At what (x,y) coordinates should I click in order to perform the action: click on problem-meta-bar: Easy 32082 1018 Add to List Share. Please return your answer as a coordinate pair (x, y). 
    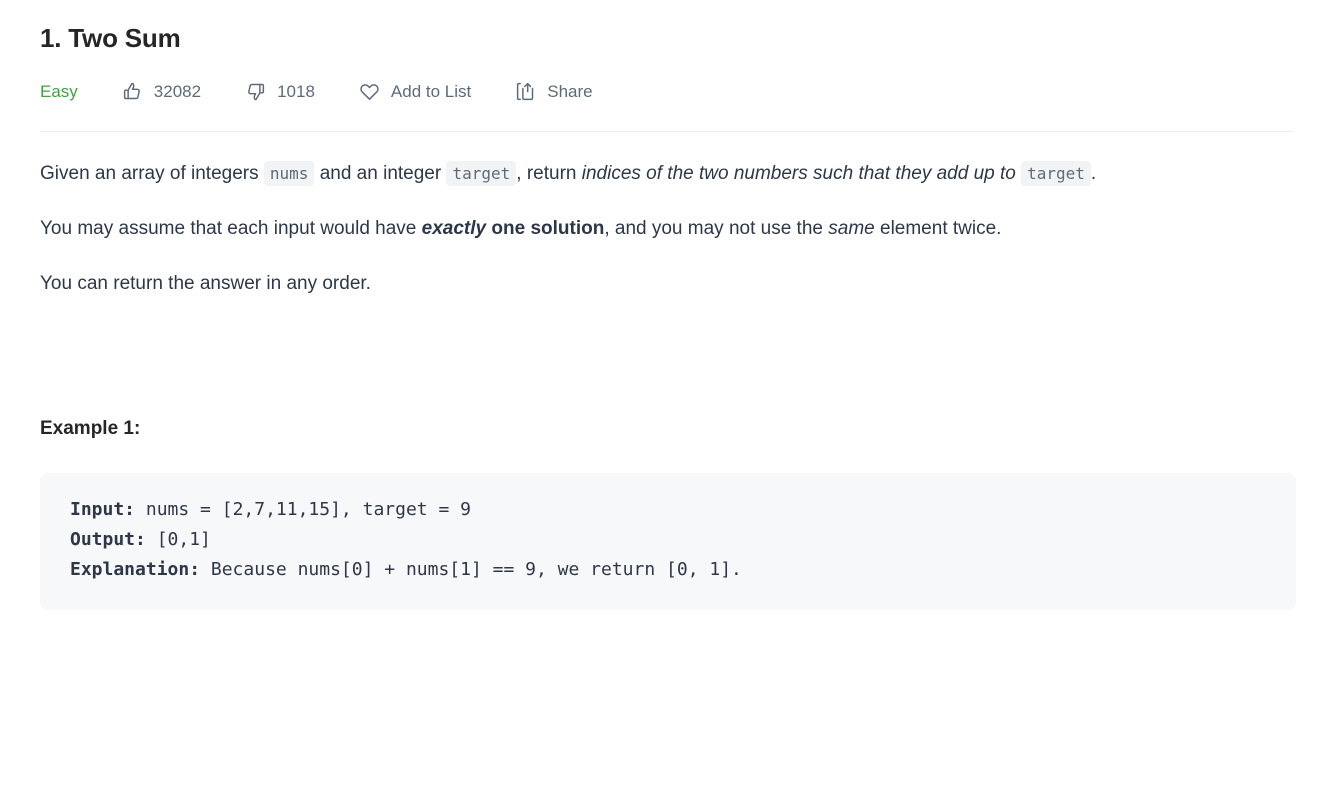
    Looking at the image, I should click on (666, 92).